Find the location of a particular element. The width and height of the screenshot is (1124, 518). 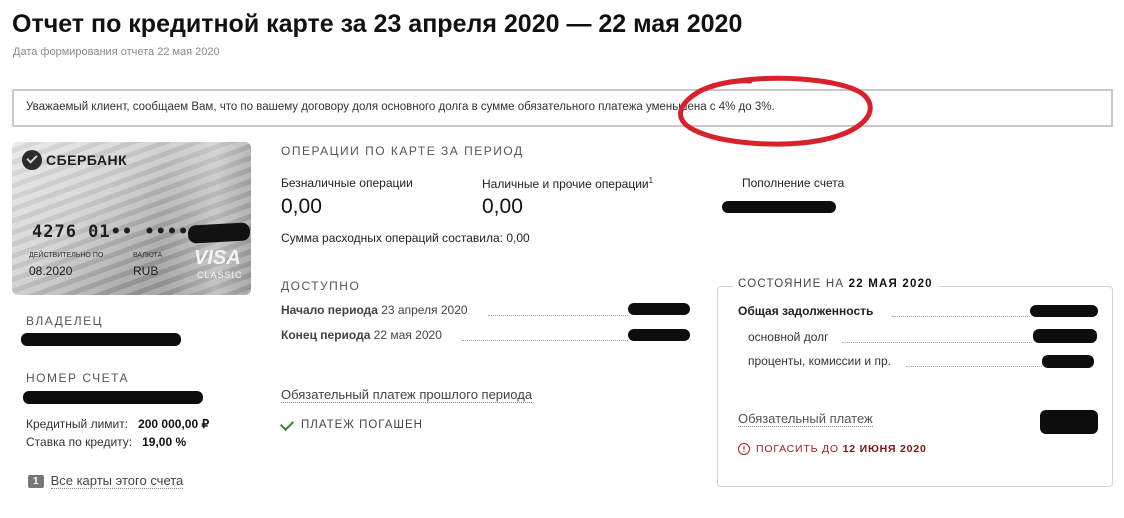

period-start-row: Начало периода 23 апреля 2020 is located at coordinates (374, 310).